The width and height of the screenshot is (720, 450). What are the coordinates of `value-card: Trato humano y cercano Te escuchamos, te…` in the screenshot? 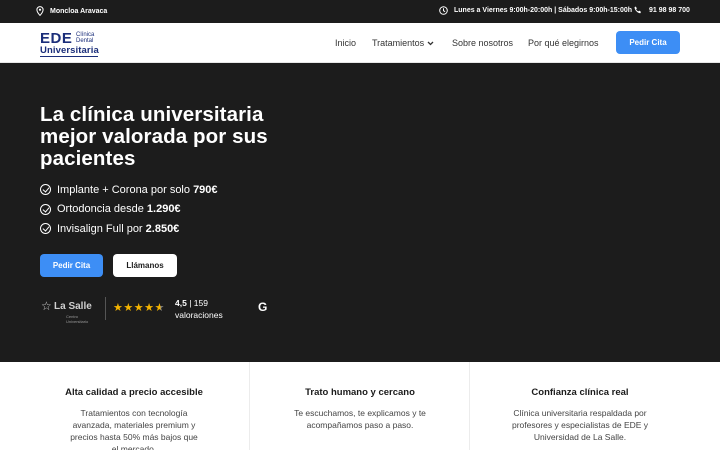 It's located at (359, 406).